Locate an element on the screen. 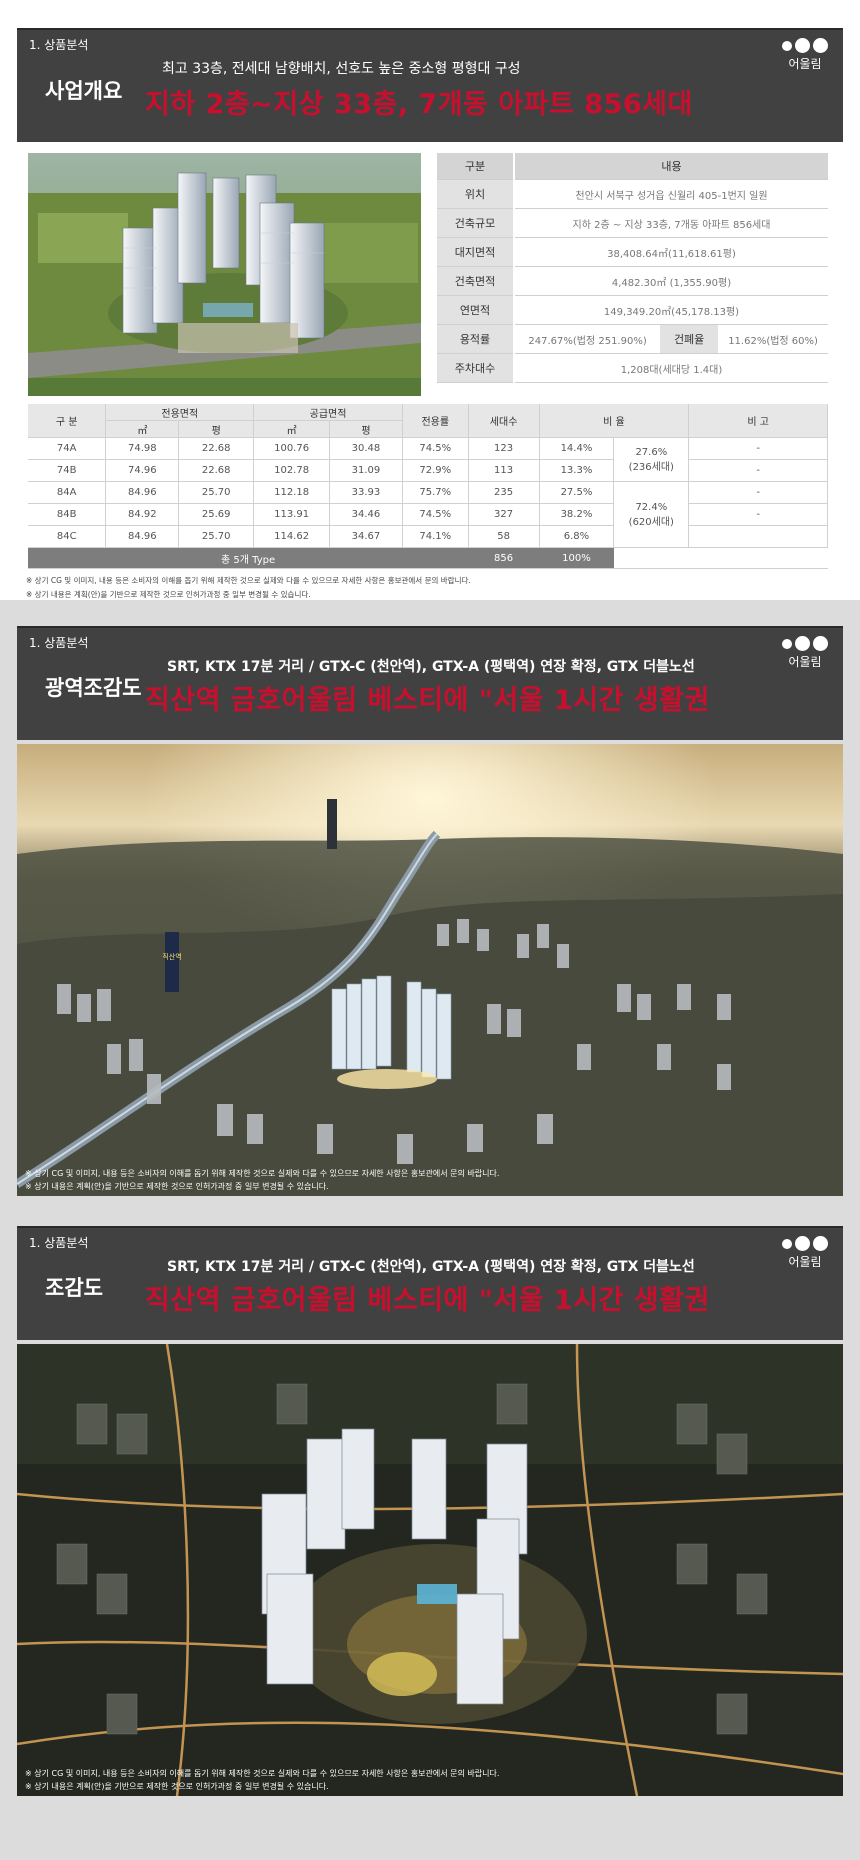  cell-type: 74A is located at coordinates (67, 448).